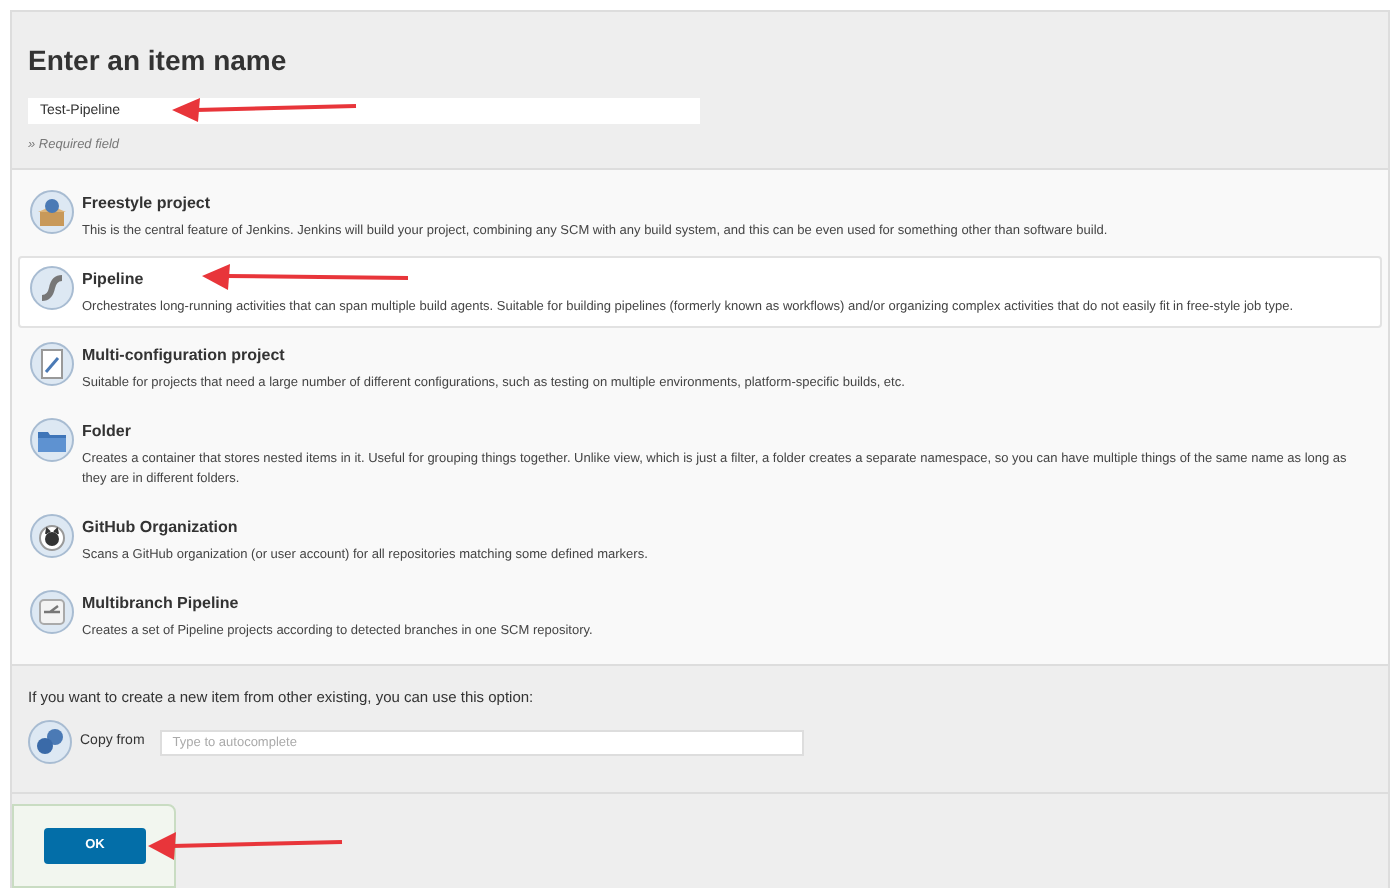 The height and width of the screenshot is (888, 1400). What do you see at coordinates (52, 287) in the screenshot?
I see `pipe-icon` at bounding box center [52, 287].